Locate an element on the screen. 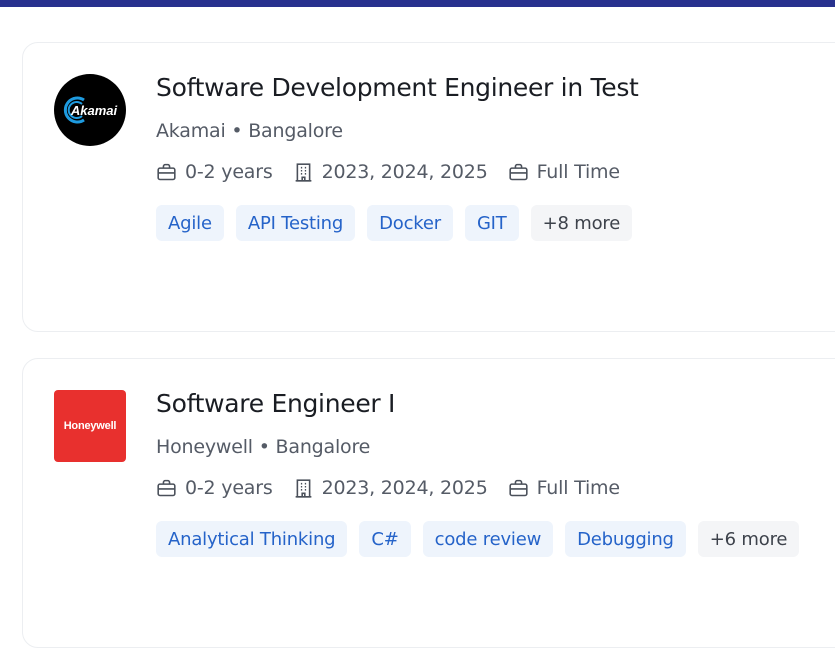  more-skills-tag: +8 more is located at coordinates (581, 223).